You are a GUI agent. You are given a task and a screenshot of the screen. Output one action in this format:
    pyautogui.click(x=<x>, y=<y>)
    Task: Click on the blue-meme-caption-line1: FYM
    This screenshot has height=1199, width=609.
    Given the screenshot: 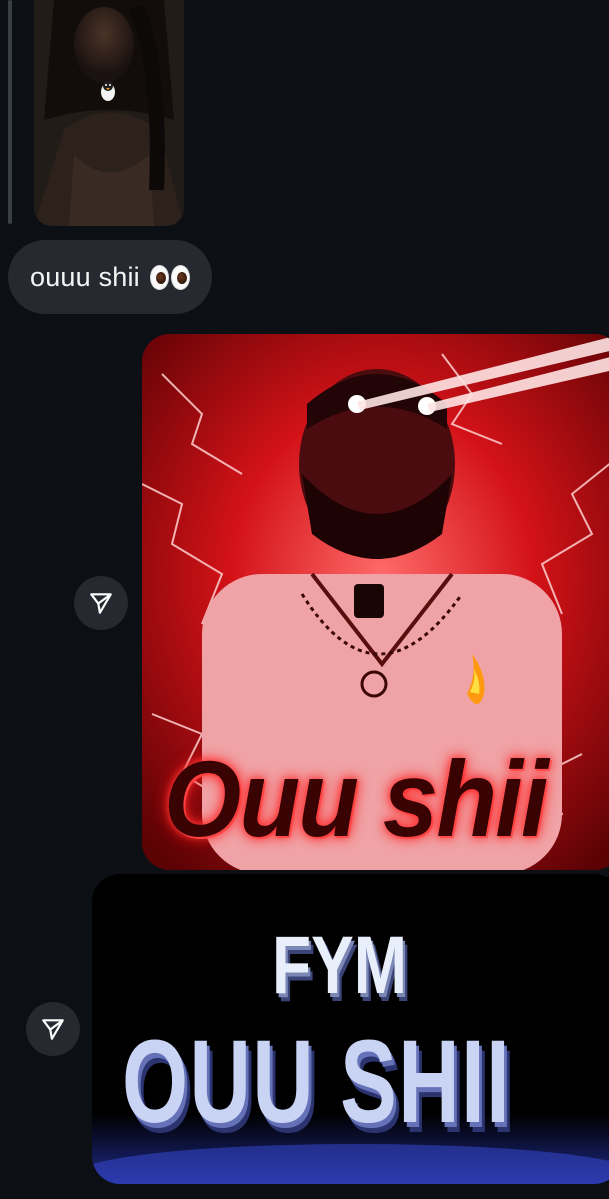 What is the action you would take?
    pyautogui.click(x=340, y=965)
    